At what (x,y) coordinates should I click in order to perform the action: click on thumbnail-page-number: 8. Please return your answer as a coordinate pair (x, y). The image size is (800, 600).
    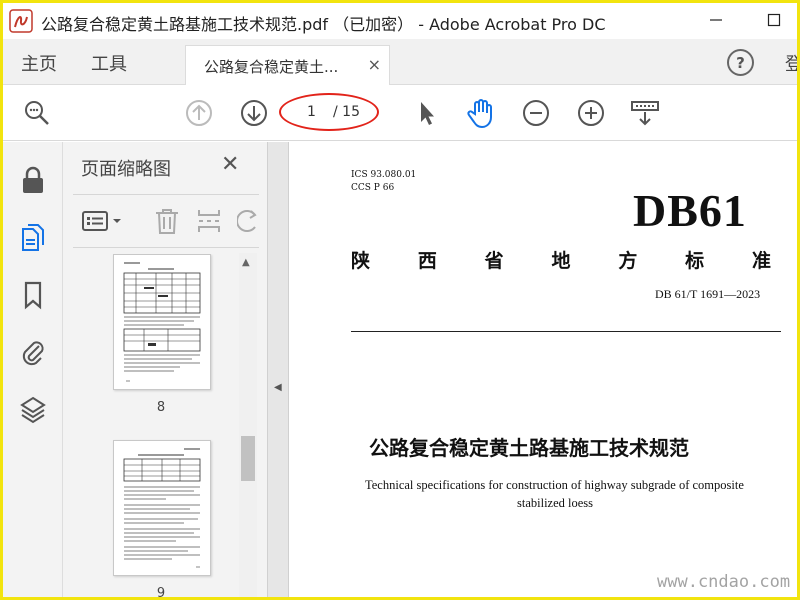
    Looking at the image, I should click on (161, 407).